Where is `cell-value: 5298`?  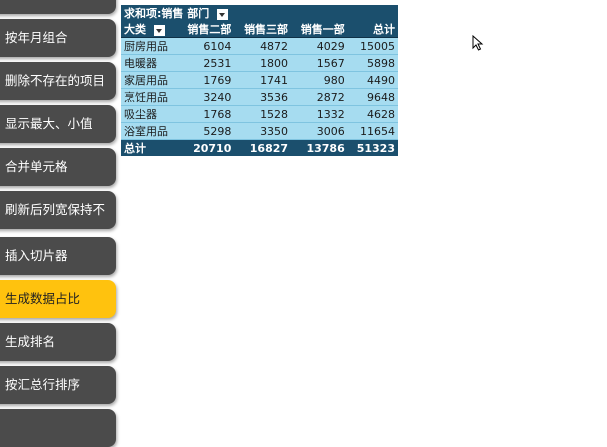 cell-value: 5298 is located at coordinates (206, 131).